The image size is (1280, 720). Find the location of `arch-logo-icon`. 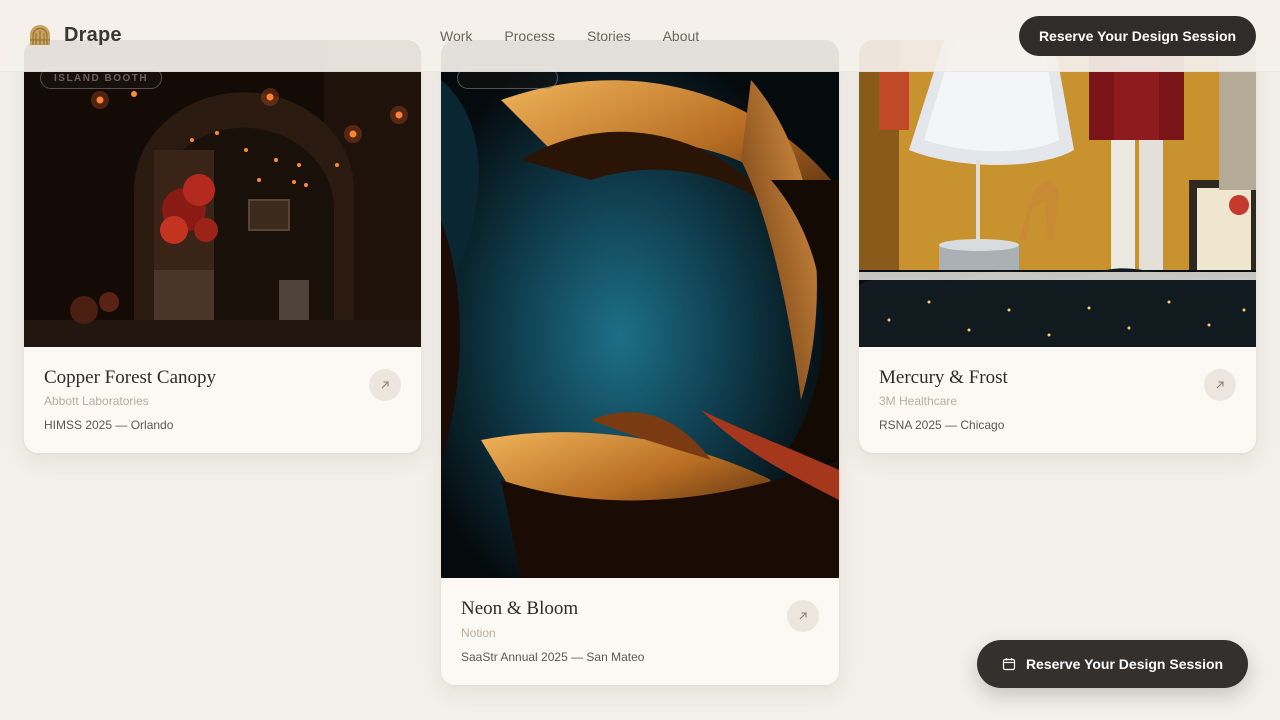

arch-logo-icon is located at coordinates (40, 35).